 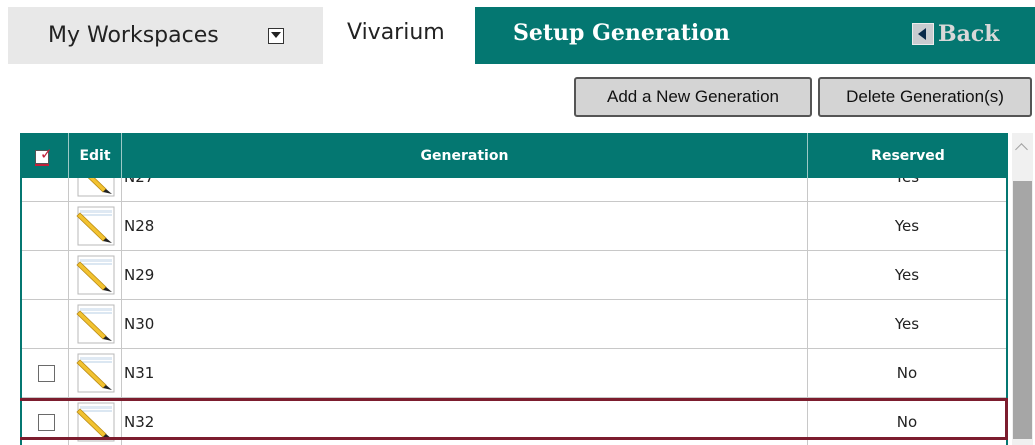 I want to click on generation-cell: N28, so click(x=465, y=226).